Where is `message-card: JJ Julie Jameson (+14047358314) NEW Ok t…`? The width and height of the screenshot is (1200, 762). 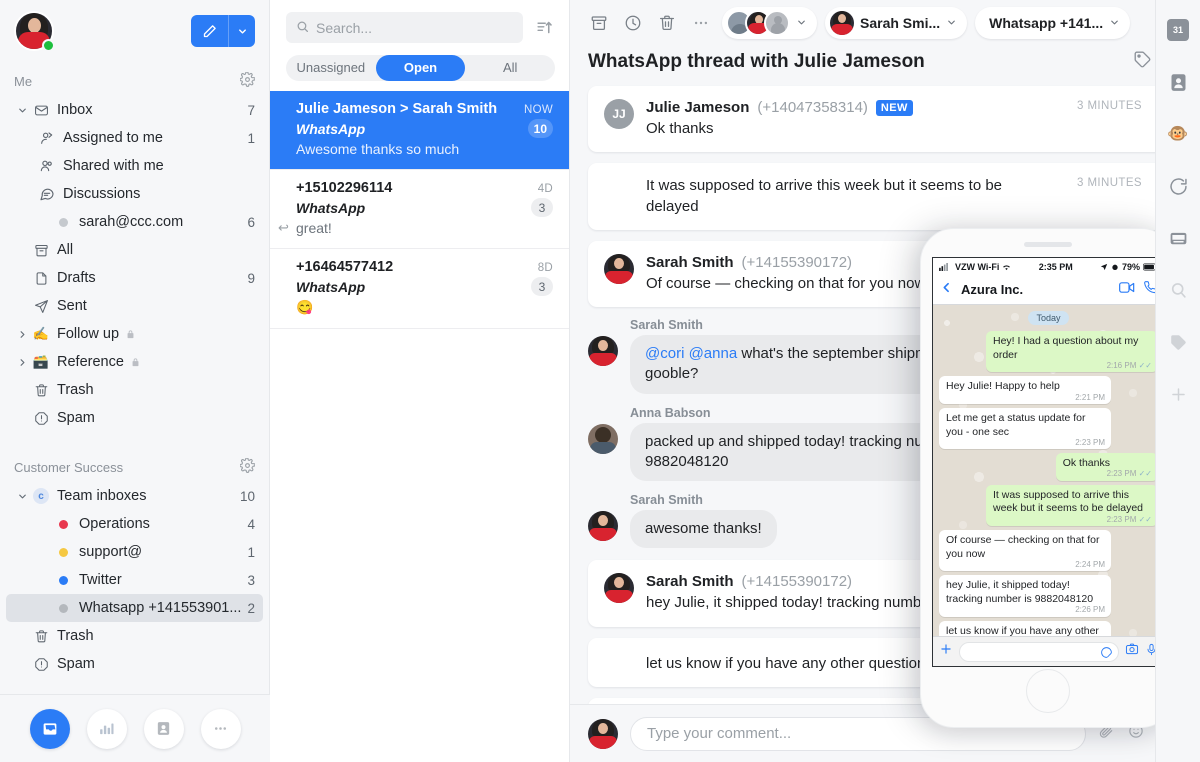
message-card: JJ Julie Jameson (+14047358314) NEW Ok t… is located at coordinates (885, 119).